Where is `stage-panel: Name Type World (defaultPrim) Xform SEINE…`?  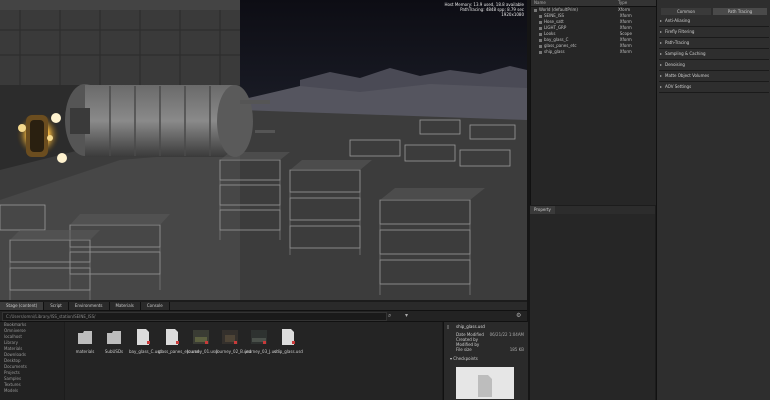 stage-panel: Name Type World (defaultPrim) Xform SEINE… is located at coordinates (593, 102).